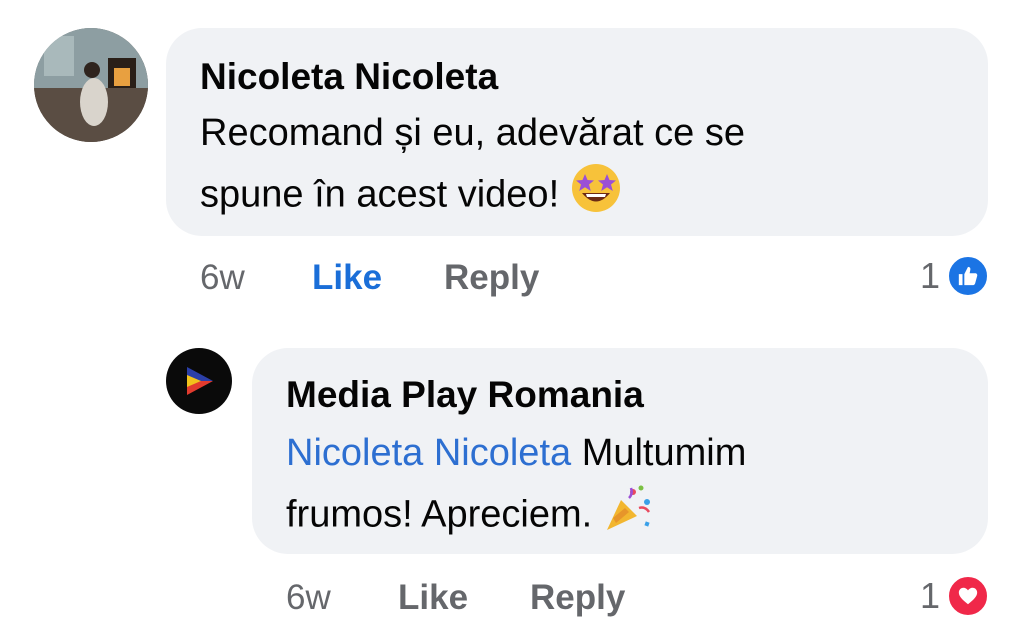 The image size is (1024, 644). Describe the element at coordinates (308, 597) in the screenshot. I see `reply-time: 6w` at that location.